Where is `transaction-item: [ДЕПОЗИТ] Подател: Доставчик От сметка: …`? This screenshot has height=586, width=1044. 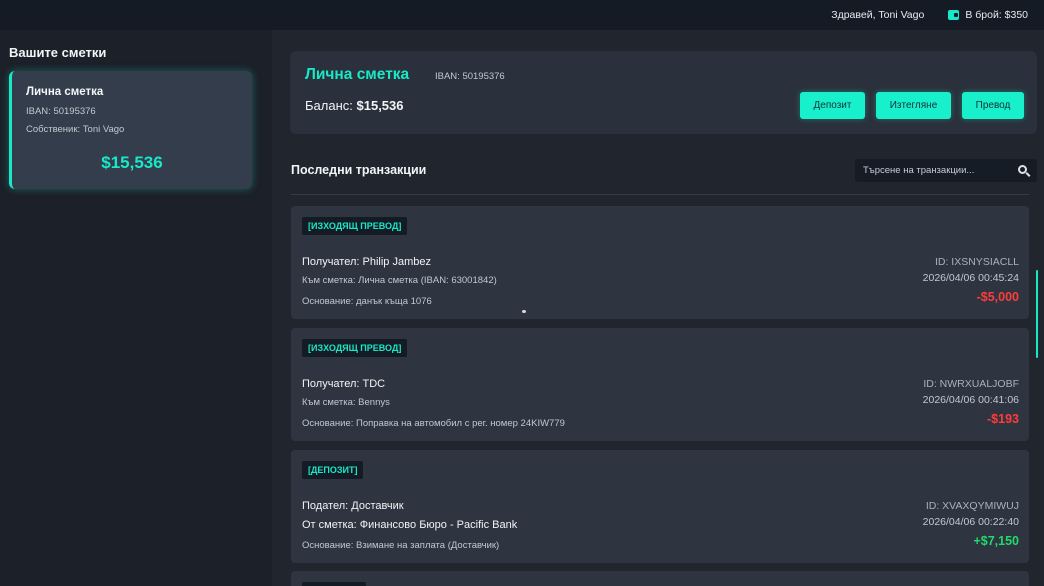
transaction-item: [ДЕПОЗИТ] Подател: Доставчик От сметка: … is located at coordinates (660, 506).